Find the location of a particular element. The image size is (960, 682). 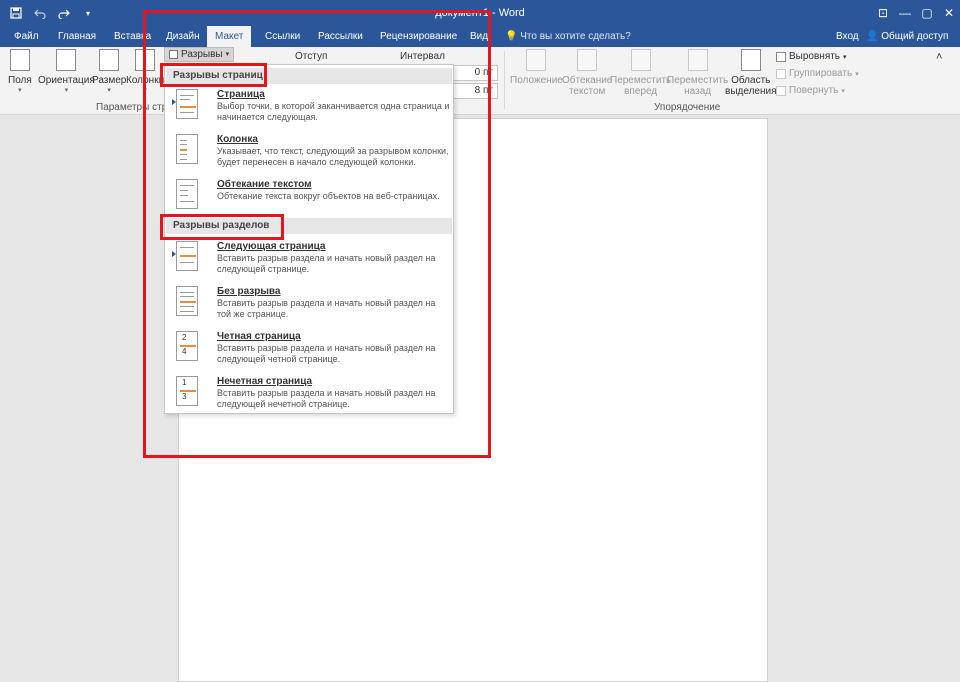

ribbon-display-options-icon: ⊡ is located at coordinates (883, 13).